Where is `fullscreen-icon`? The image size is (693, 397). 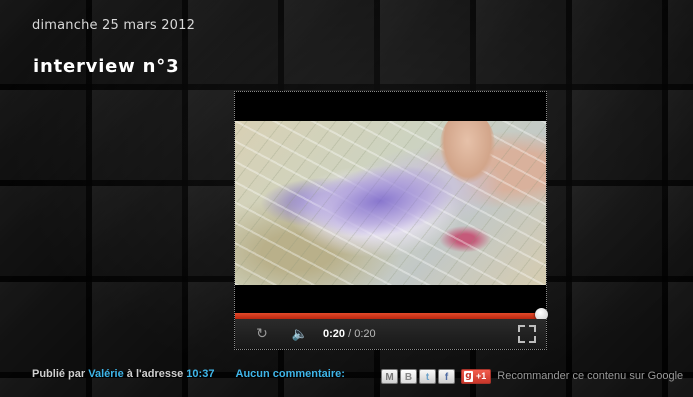
fullscreen-icon is located at coordinates (527, 334).